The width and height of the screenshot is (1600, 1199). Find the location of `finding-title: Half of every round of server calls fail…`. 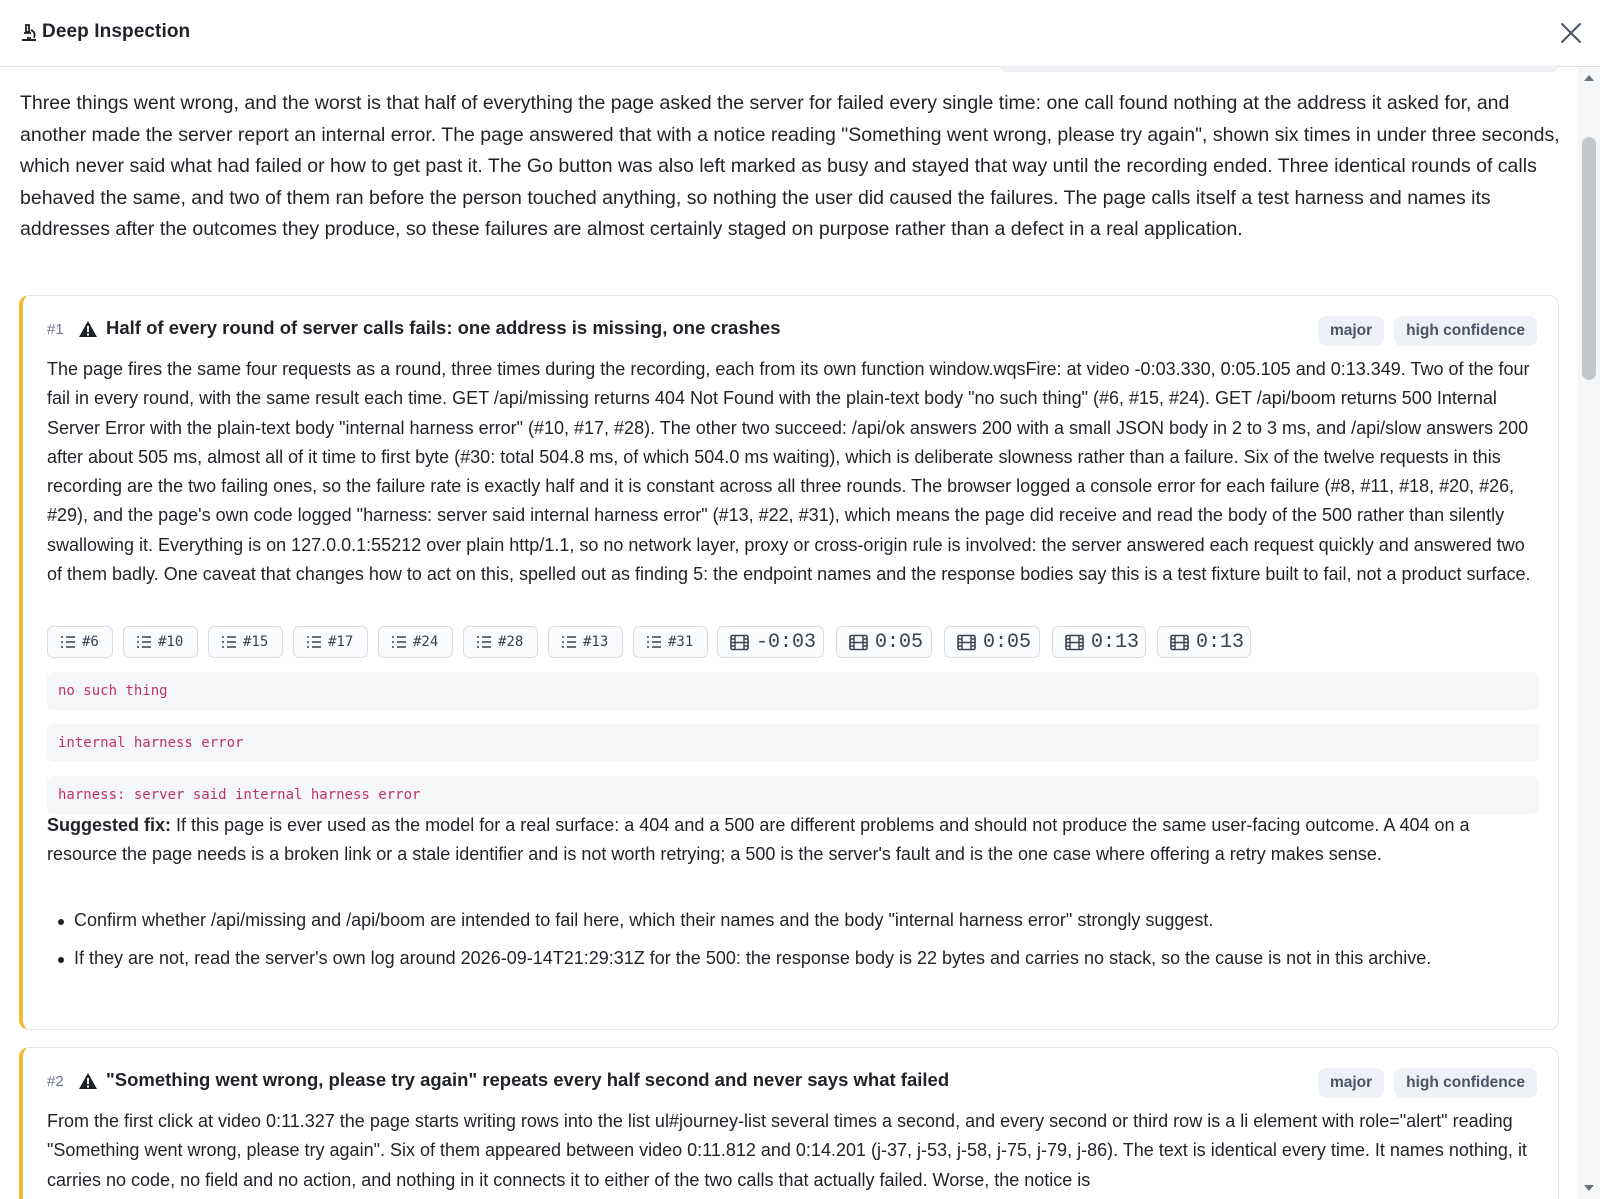

finding-title: Half of every round of server calls fail… is located at coordinates (443, 327).